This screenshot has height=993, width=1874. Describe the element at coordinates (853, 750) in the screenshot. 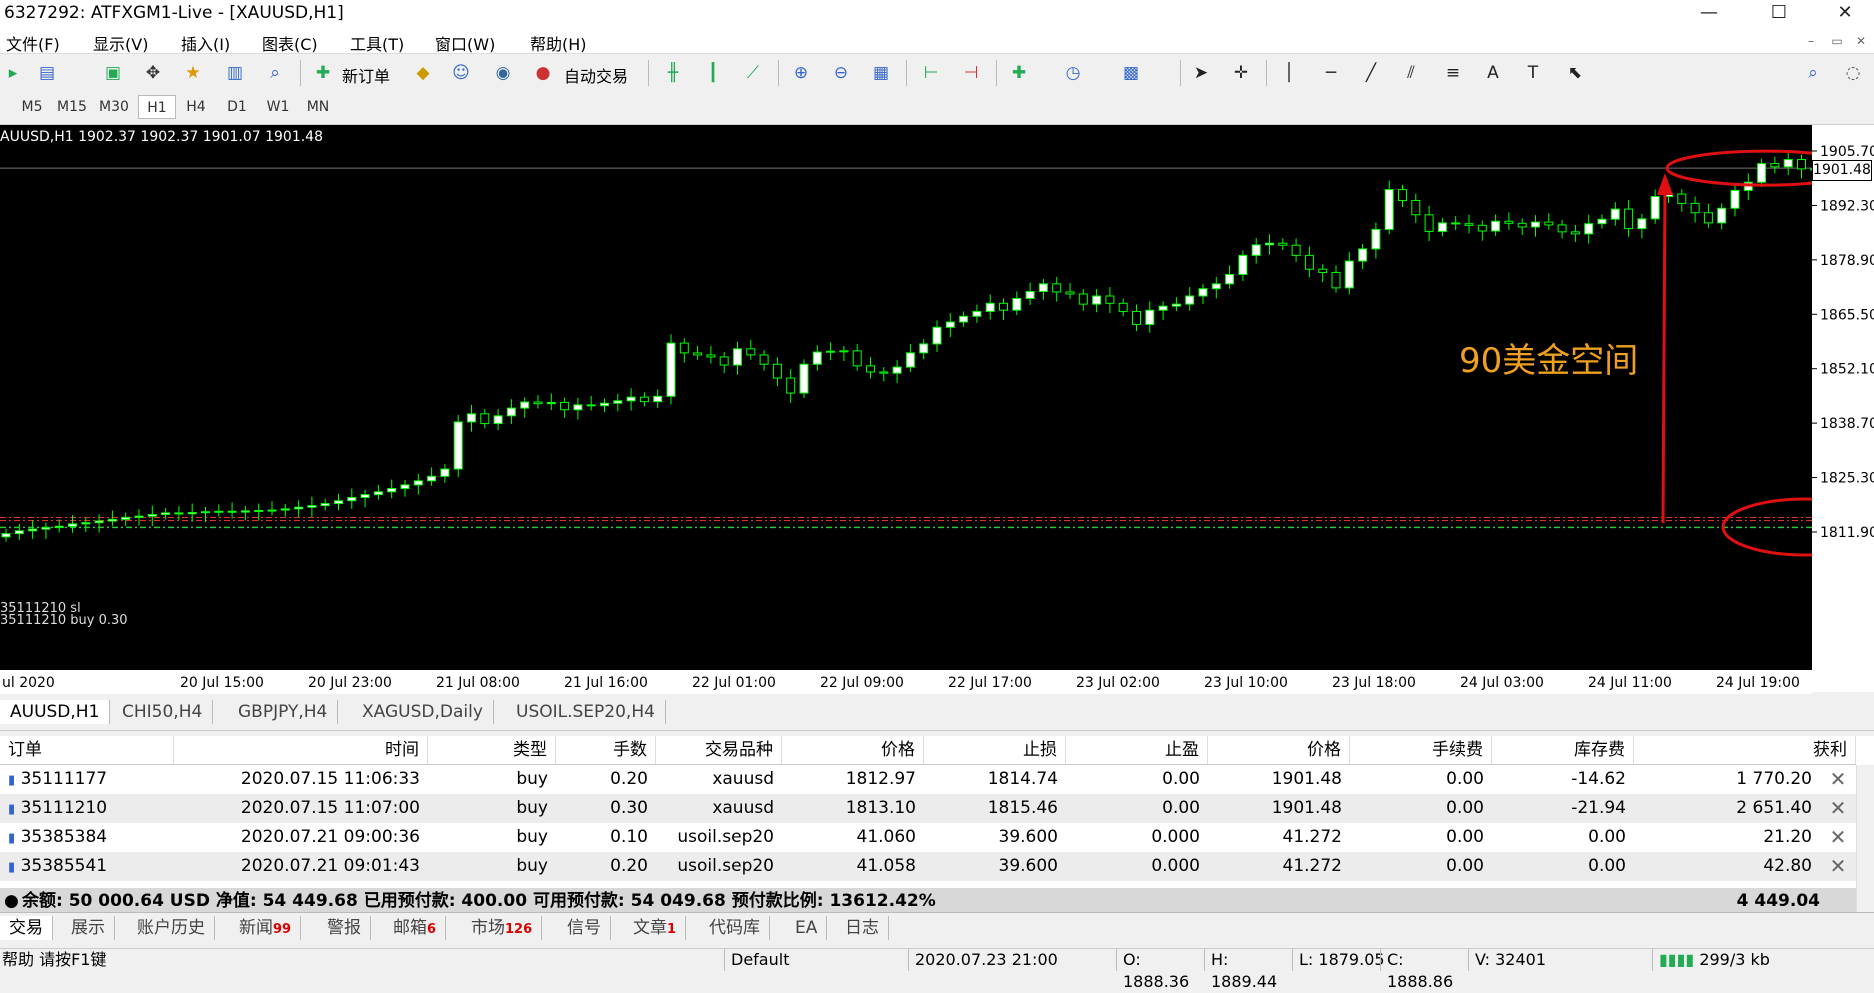

I see `col-open-price: 价格` at that location.